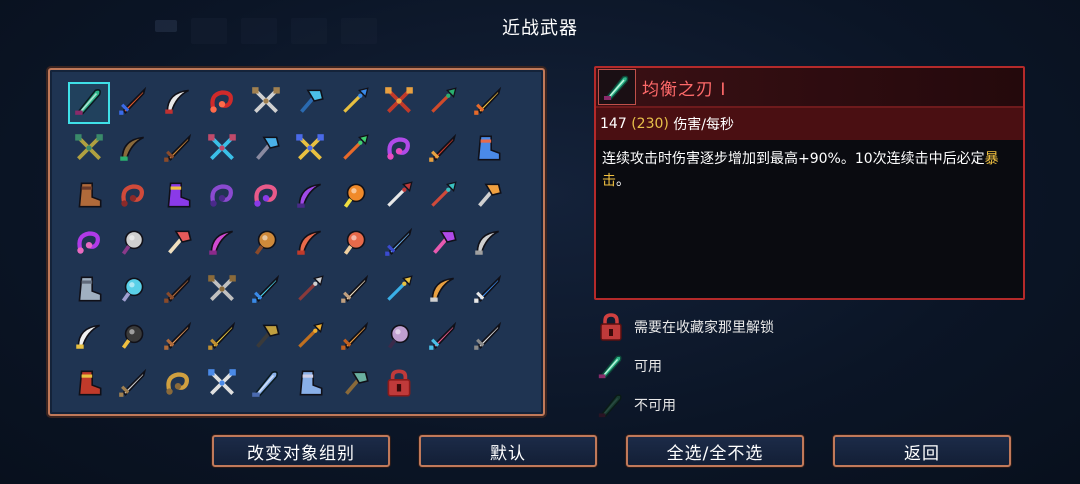 The image size is (1080, 484). I want to click on red-cane-icon, so click(310, 244).